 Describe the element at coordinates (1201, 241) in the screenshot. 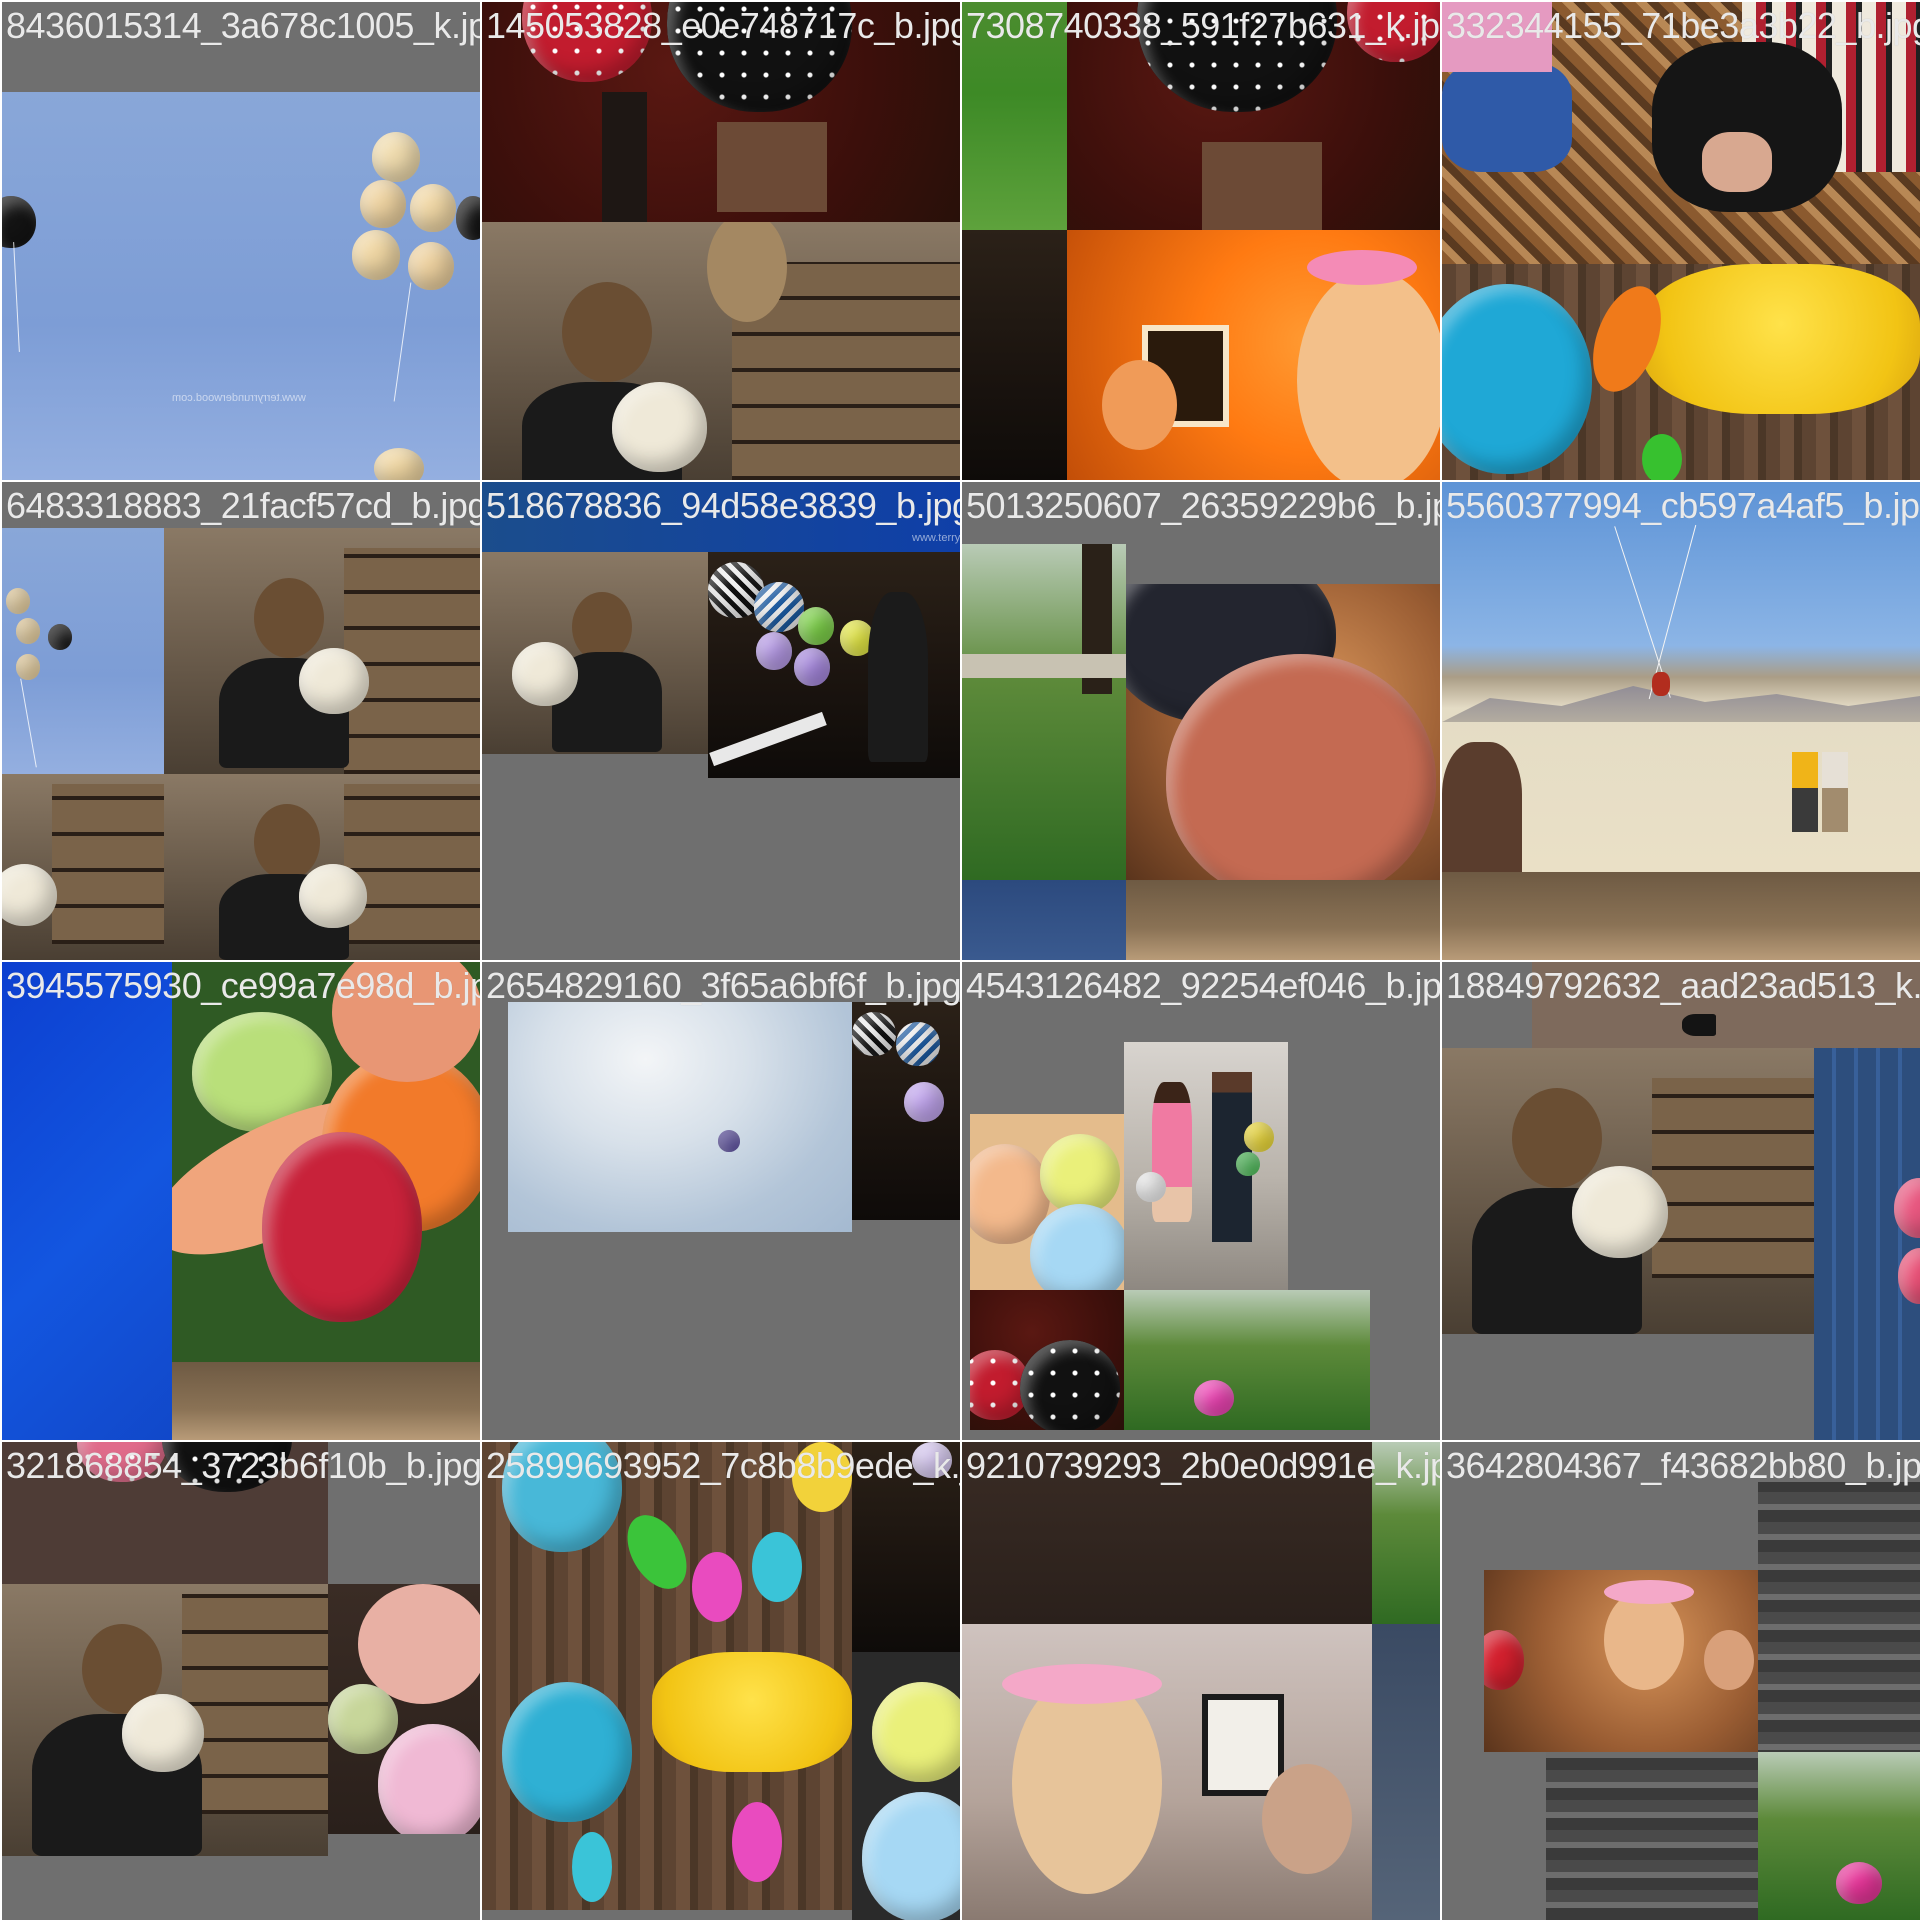

I see `mosaic-cell: 7308740338_591f27b631_k.jpg` at that location.